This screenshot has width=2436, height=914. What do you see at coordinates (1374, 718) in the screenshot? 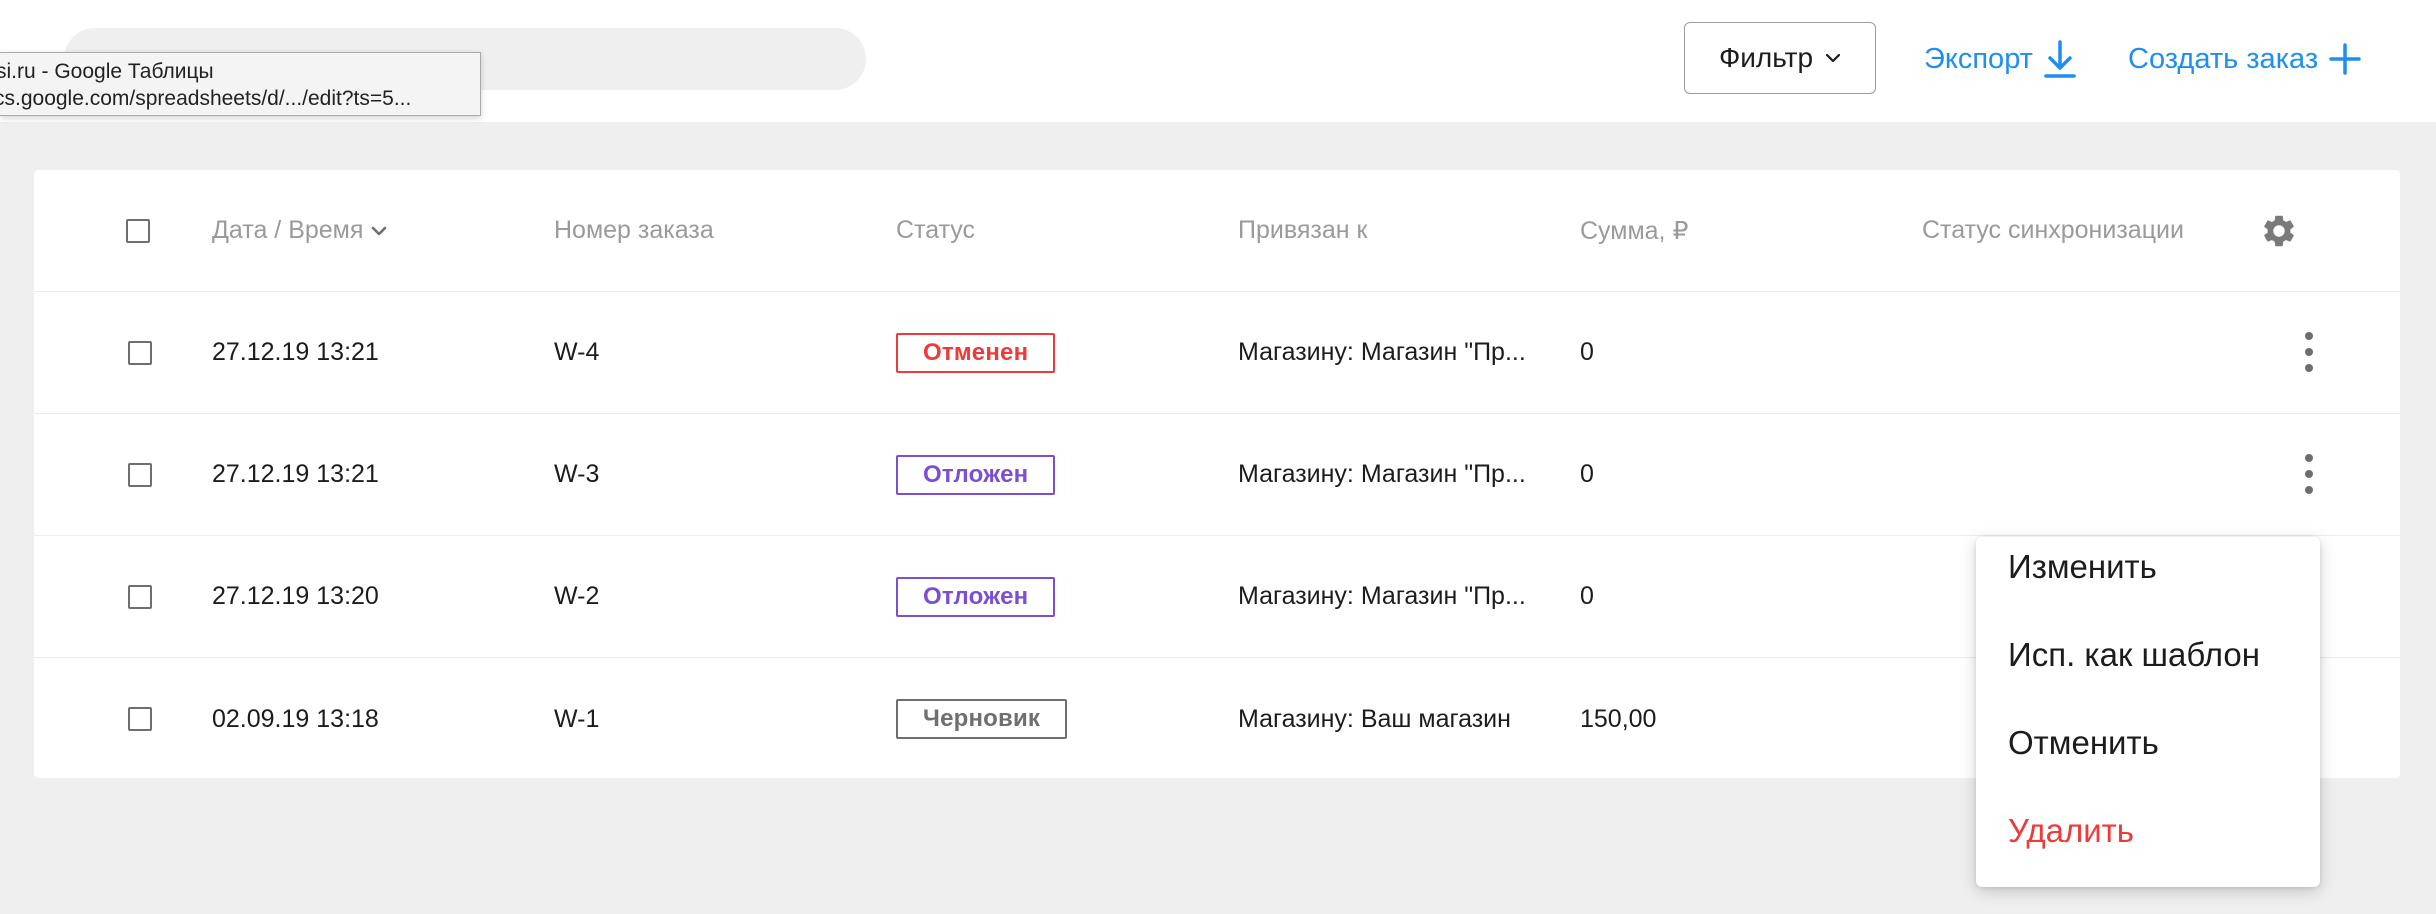
I see `order-linked-to: Магазину: Ваш магазин` at bounding box center [1374, 718].